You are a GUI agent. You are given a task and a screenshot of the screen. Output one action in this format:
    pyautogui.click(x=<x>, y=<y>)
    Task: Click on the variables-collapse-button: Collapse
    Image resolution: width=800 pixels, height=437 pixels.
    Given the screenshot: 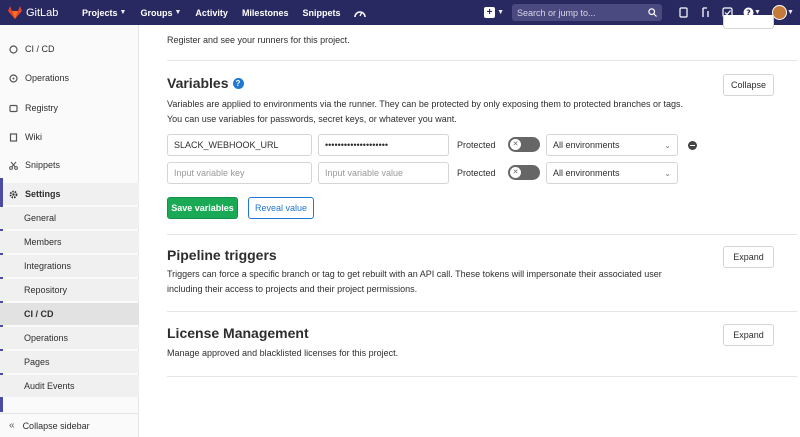 What is the action you would take?
    pyautogui.click(x=748, y=85)
    